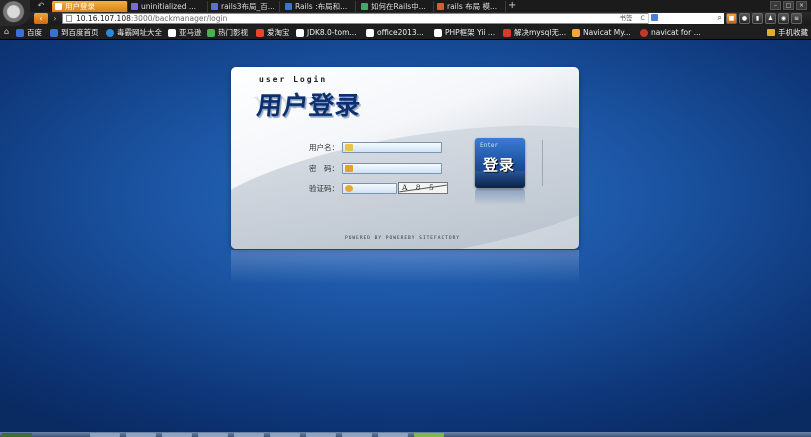 The height and width of the screenshot is (437, 811). What do you see at coordinates (17, 435) in the screenshot?
I see `start-button` at bounding box center [17, 435].